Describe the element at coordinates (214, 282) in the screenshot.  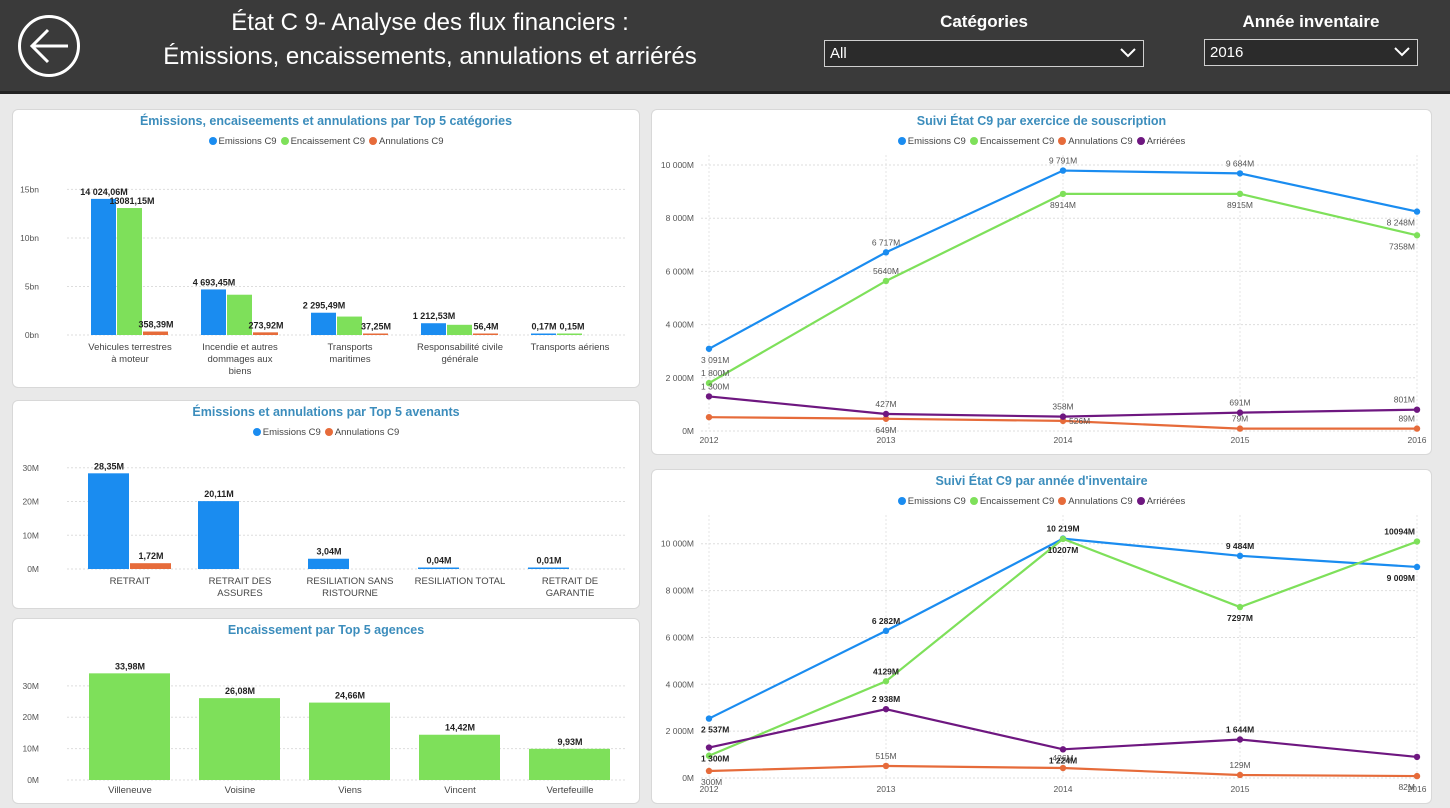
I see `data-label: 4 693,45M` at that location.